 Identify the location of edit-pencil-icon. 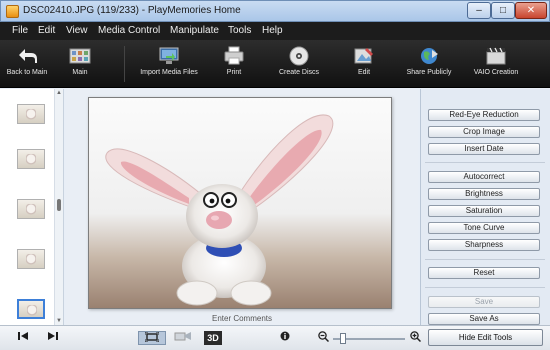
(363, 56).